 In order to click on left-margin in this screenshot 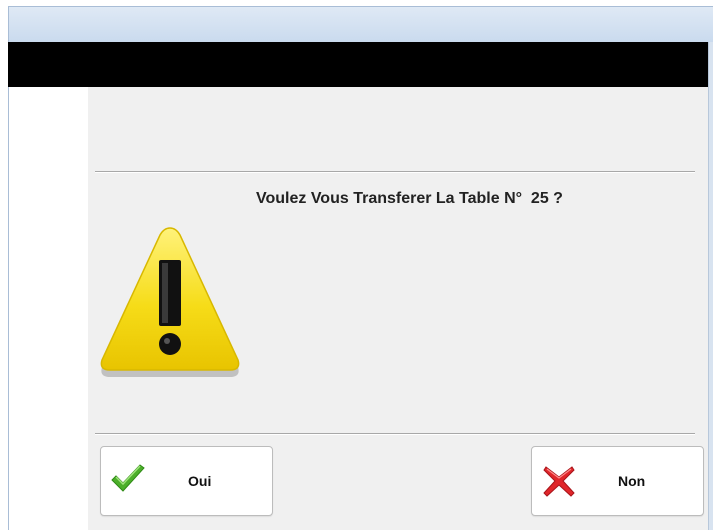, I will do `click(48, 308)`.